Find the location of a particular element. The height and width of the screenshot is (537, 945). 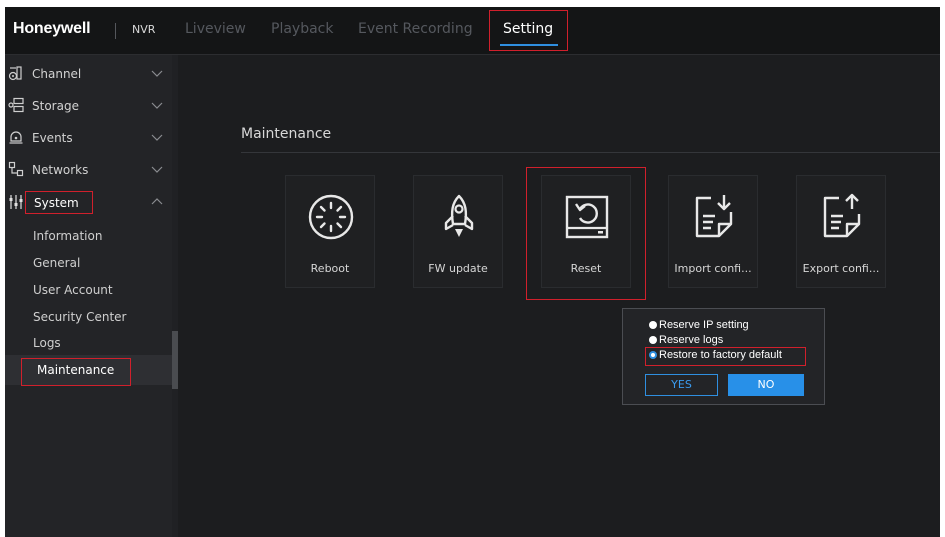

reserve-logs-label: Reserve logs is located at coordinates (691, 340).